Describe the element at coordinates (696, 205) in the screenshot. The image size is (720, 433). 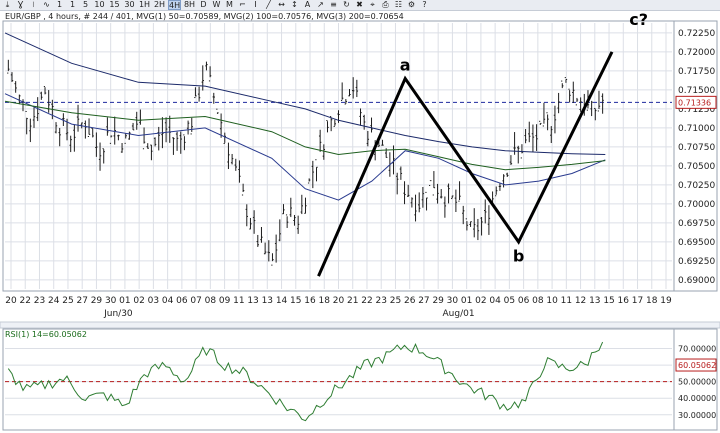
I see `price-tick-label: 0.70000` at that location.